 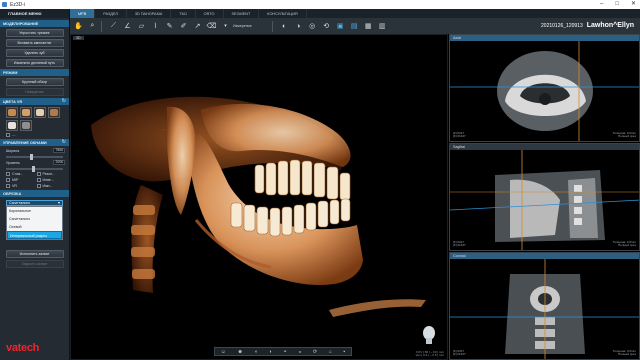 I want to click on close-capture-button: Закрыть захват, so click(x=34, y=264).